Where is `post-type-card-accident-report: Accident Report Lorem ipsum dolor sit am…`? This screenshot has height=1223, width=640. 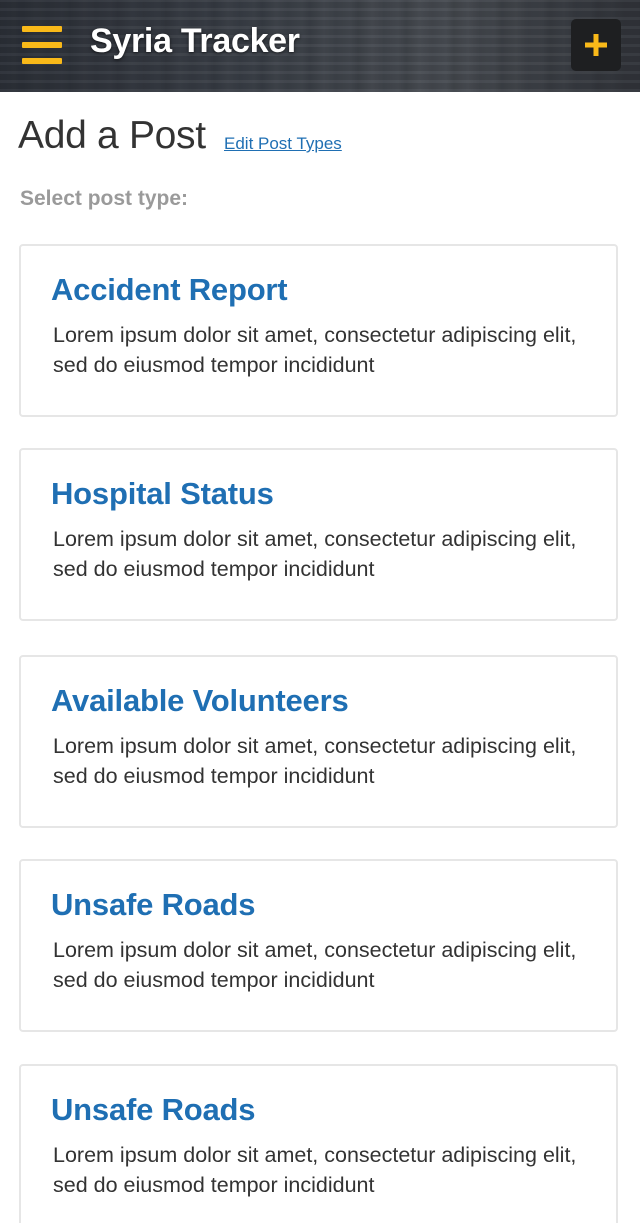 post-type-card-accident-report: Accident Report Lorem ipsum dolor sit am… is located at coordinates (318, 330).